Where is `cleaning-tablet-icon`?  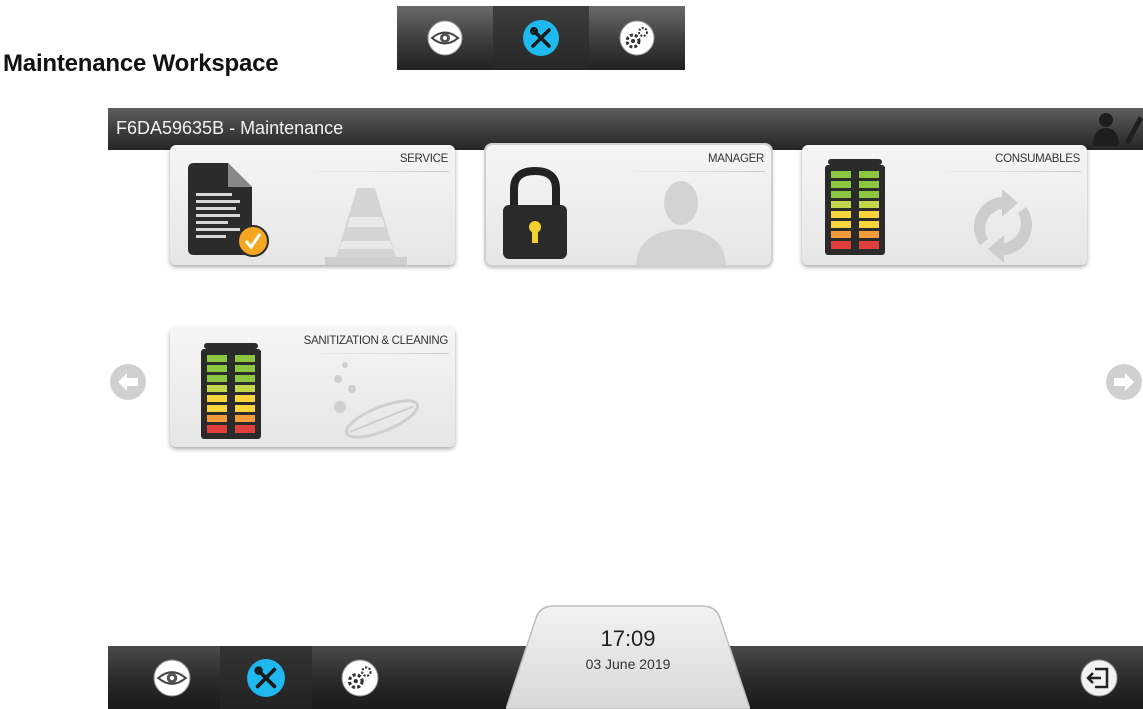
cleaning-tablet-icon is located at coordinates (377, 400).